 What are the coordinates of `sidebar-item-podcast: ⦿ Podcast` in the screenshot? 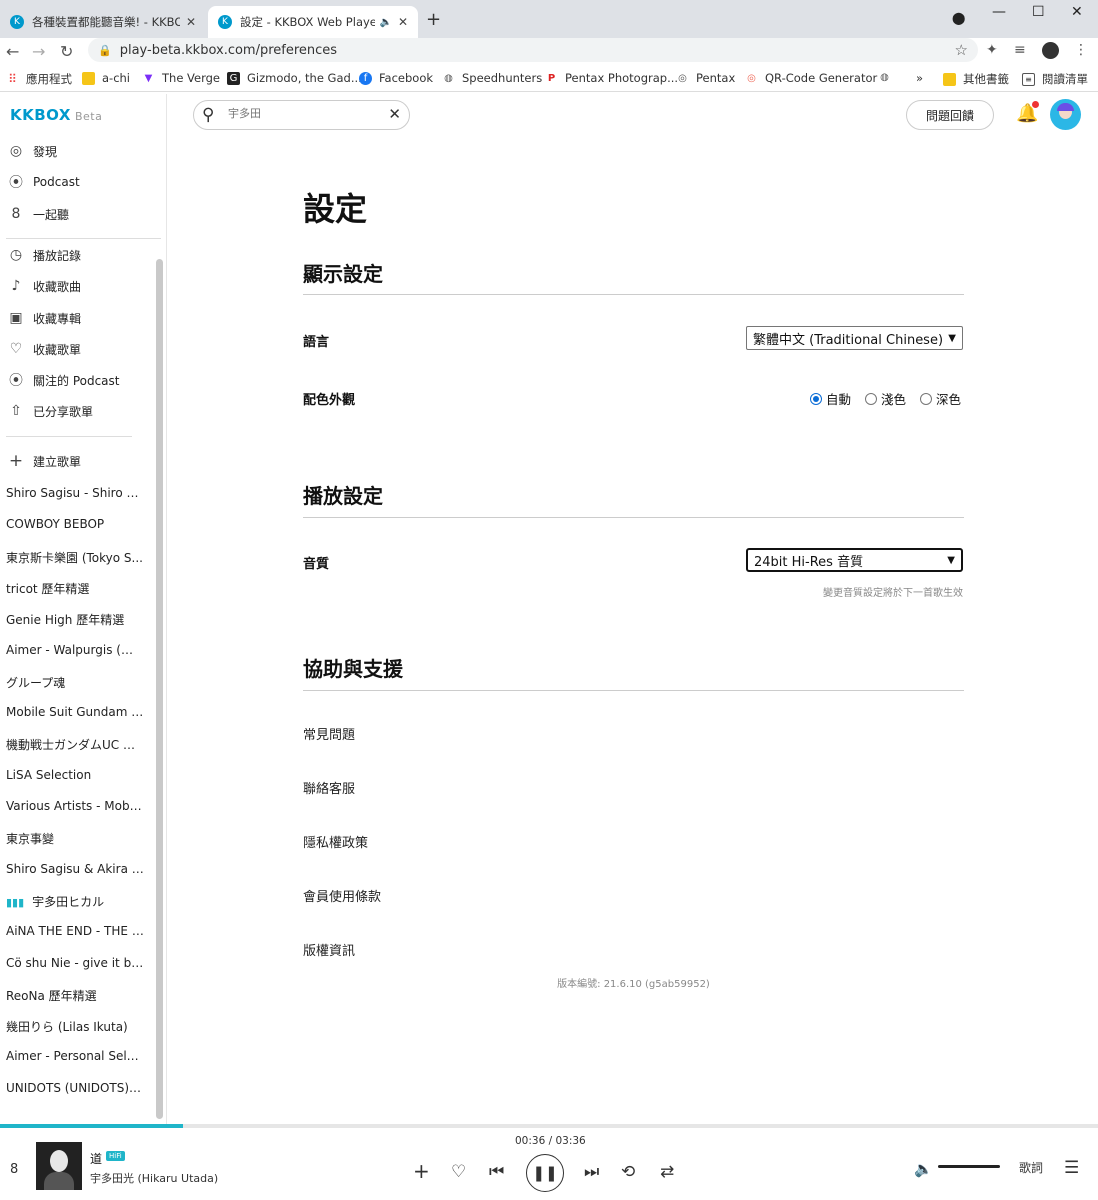 It's located at (43, 182).